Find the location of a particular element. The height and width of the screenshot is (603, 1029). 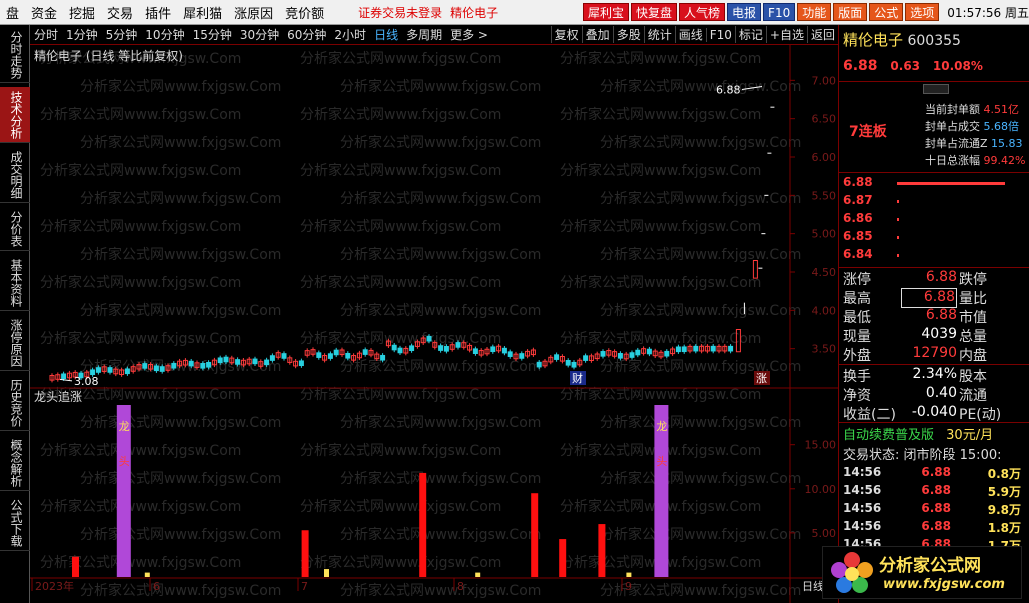

chart-button-zixuan: +自选 is located at coordinates (786, 34).